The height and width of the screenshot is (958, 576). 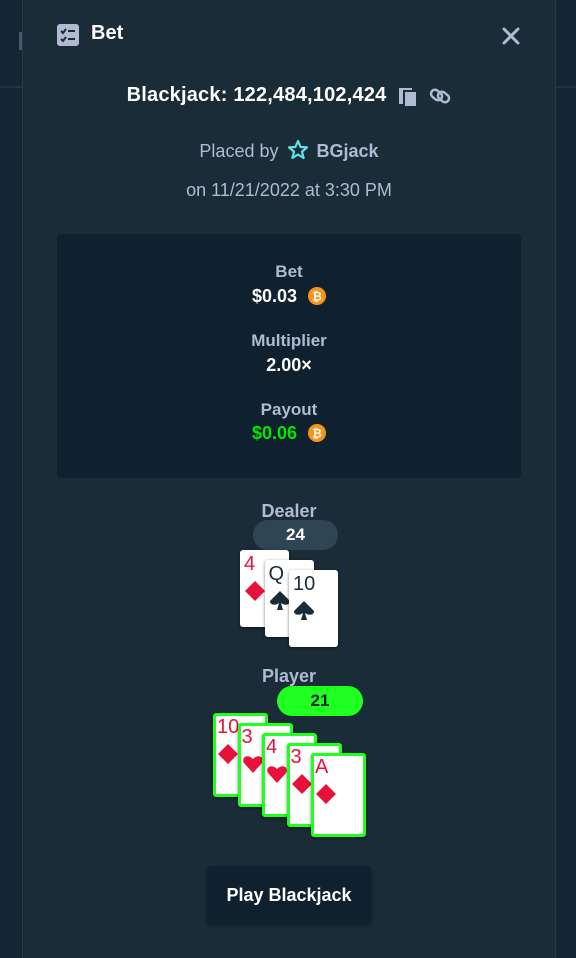 What do you see at coordinates (295, 535) in the screenshot?
I see `dealer-score: 24` at bounding box center [295, 535].